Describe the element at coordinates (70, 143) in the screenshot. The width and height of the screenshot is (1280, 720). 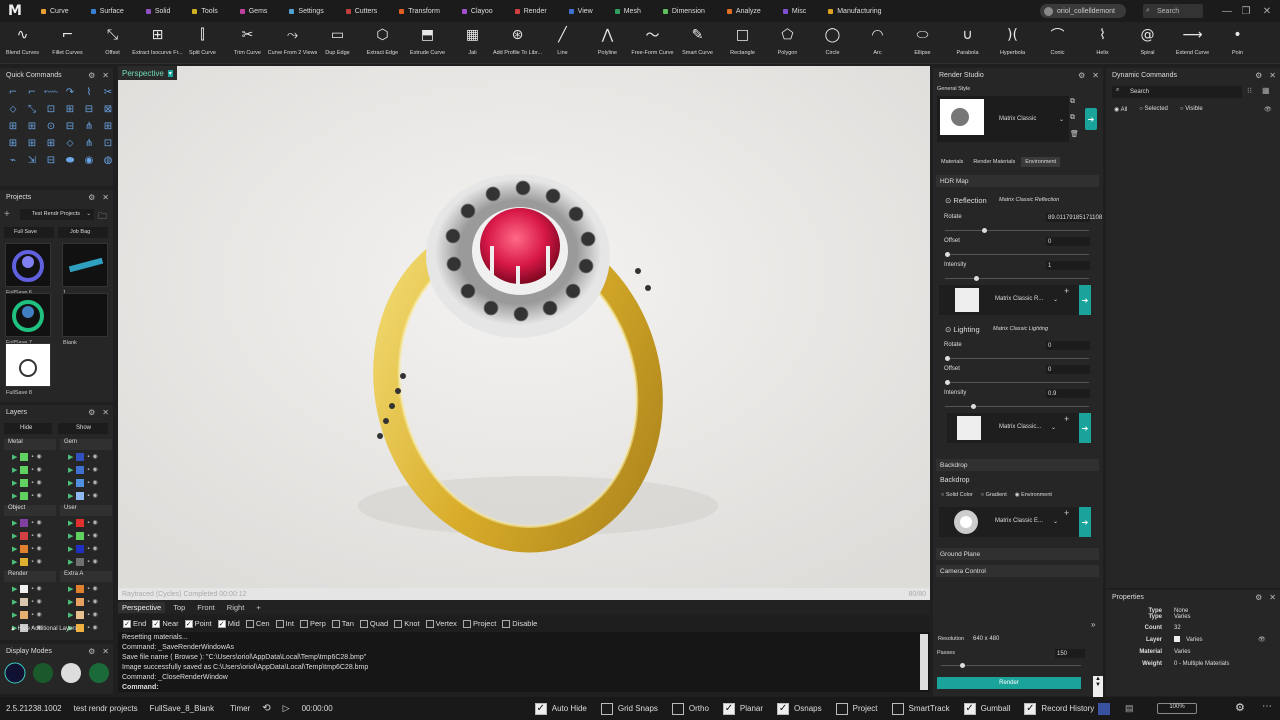
I see `quick-command-icon: ⬦` at that location.